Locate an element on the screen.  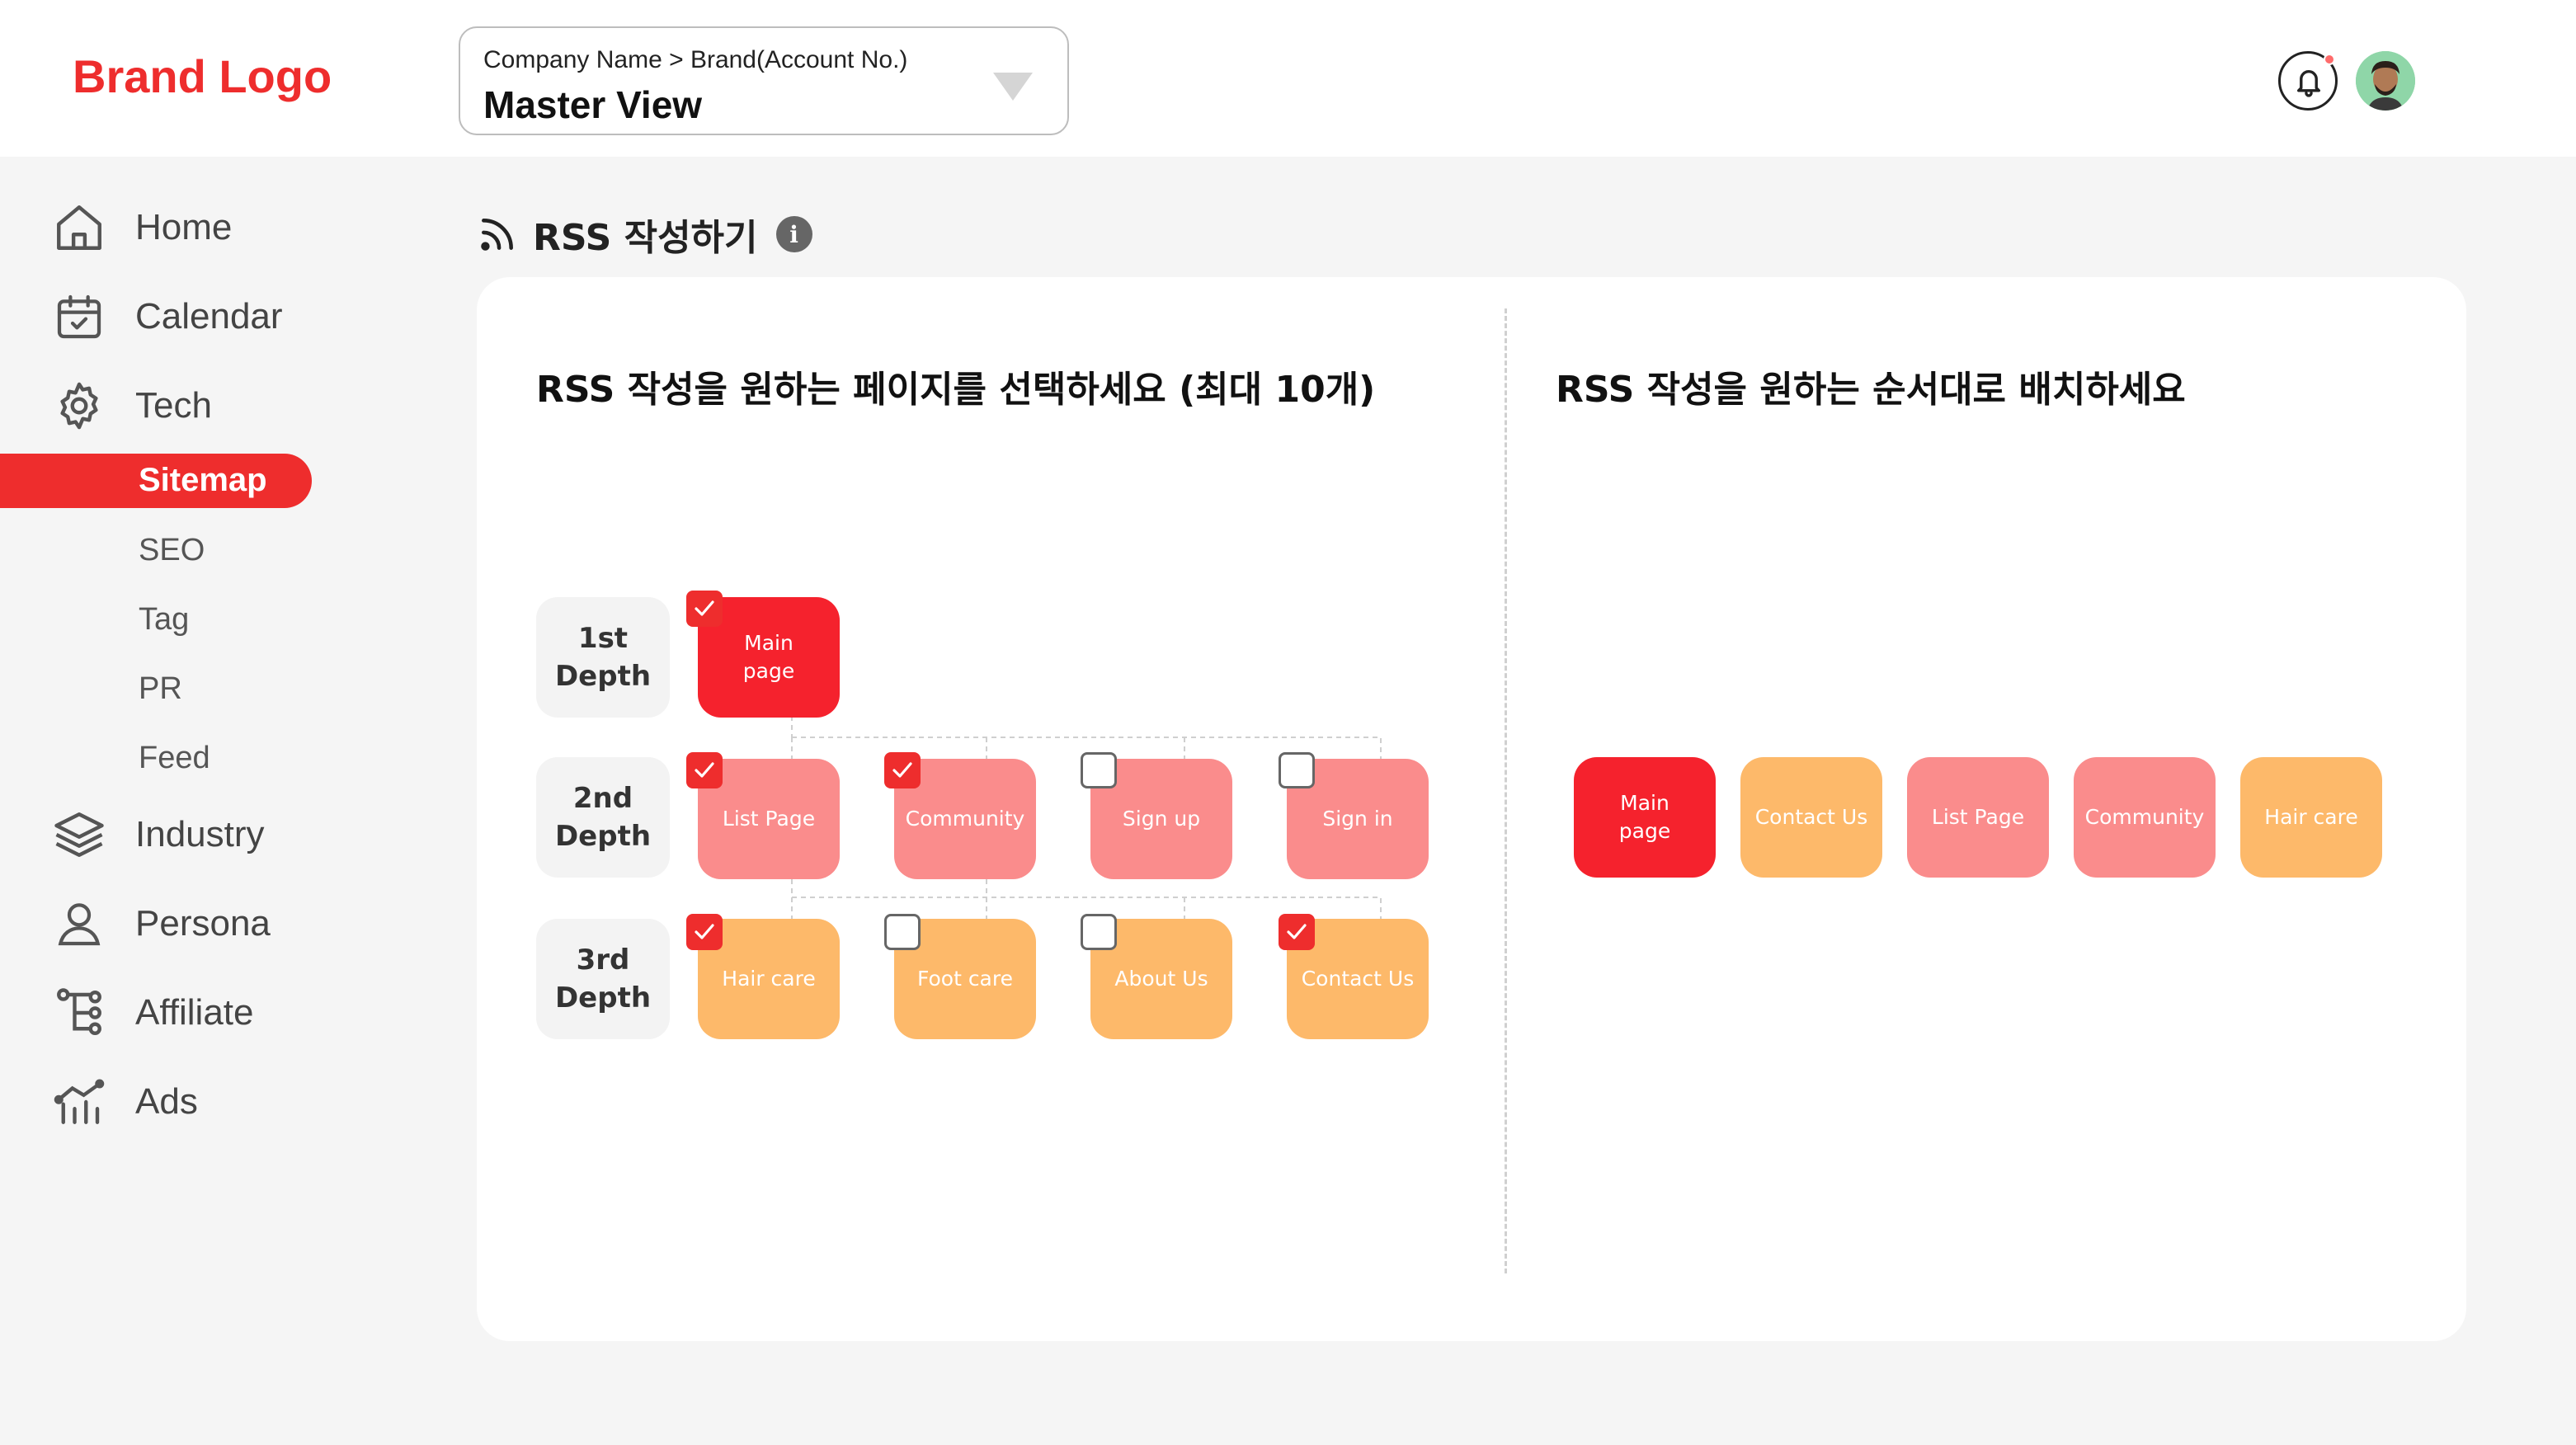
checkbox-about-us is located at coordinates (1099, 932).